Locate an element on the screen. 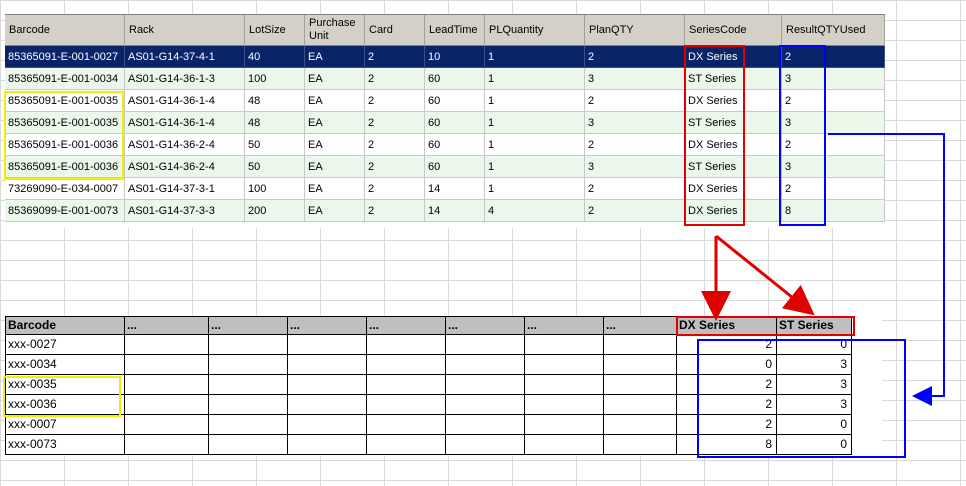  sheet-header-cell: ST Series is located at coordinates (814, 325).